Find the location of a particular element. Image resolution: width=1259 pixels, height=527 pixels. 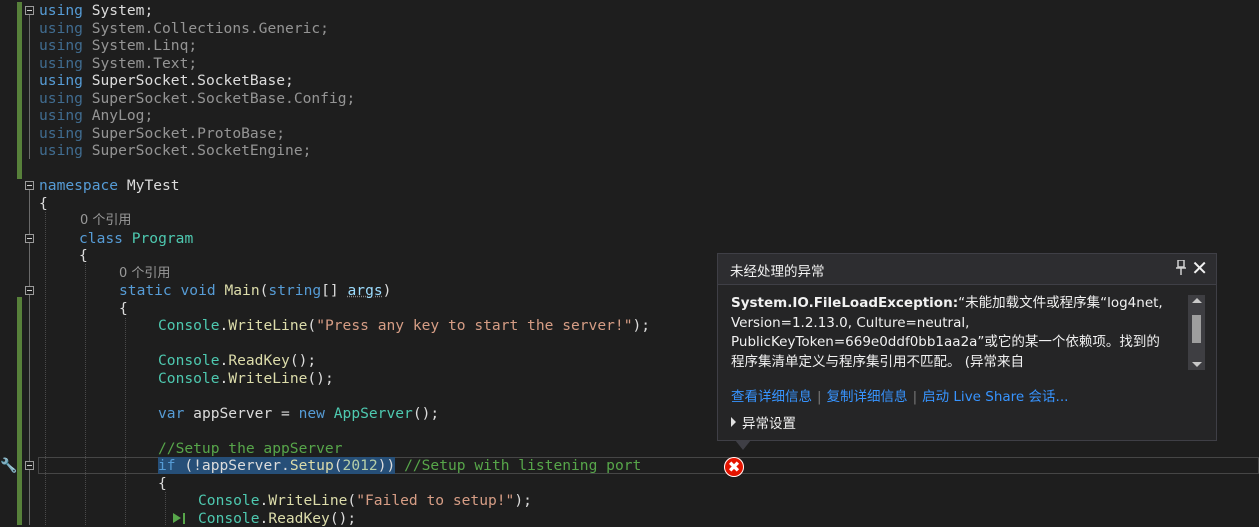

popup-pointer is located at coordinates (743, 445).